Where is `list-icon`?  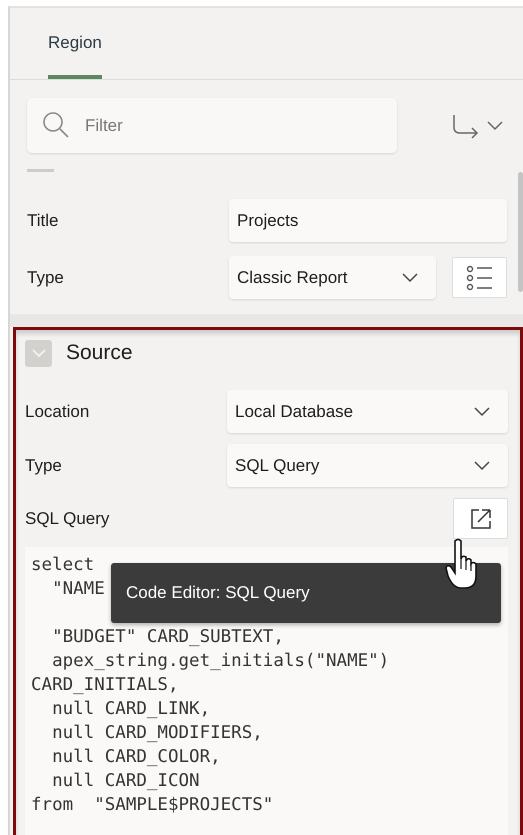
list-icon is located at coordinates (480, 277).